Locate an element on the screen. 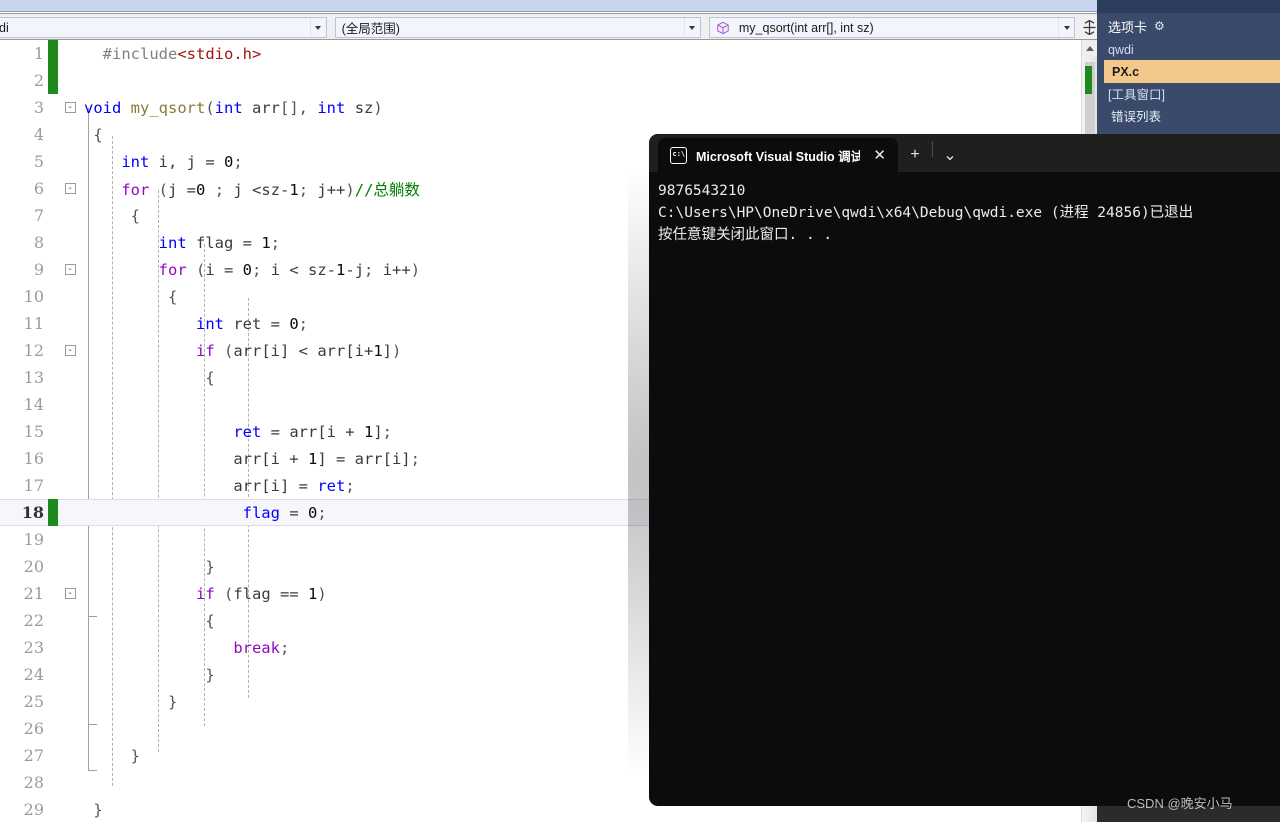 Image resolution: width=1280 pixels, height=822 pixels. code-text: #include<stdio.h> is located at coordinates (182, 53).